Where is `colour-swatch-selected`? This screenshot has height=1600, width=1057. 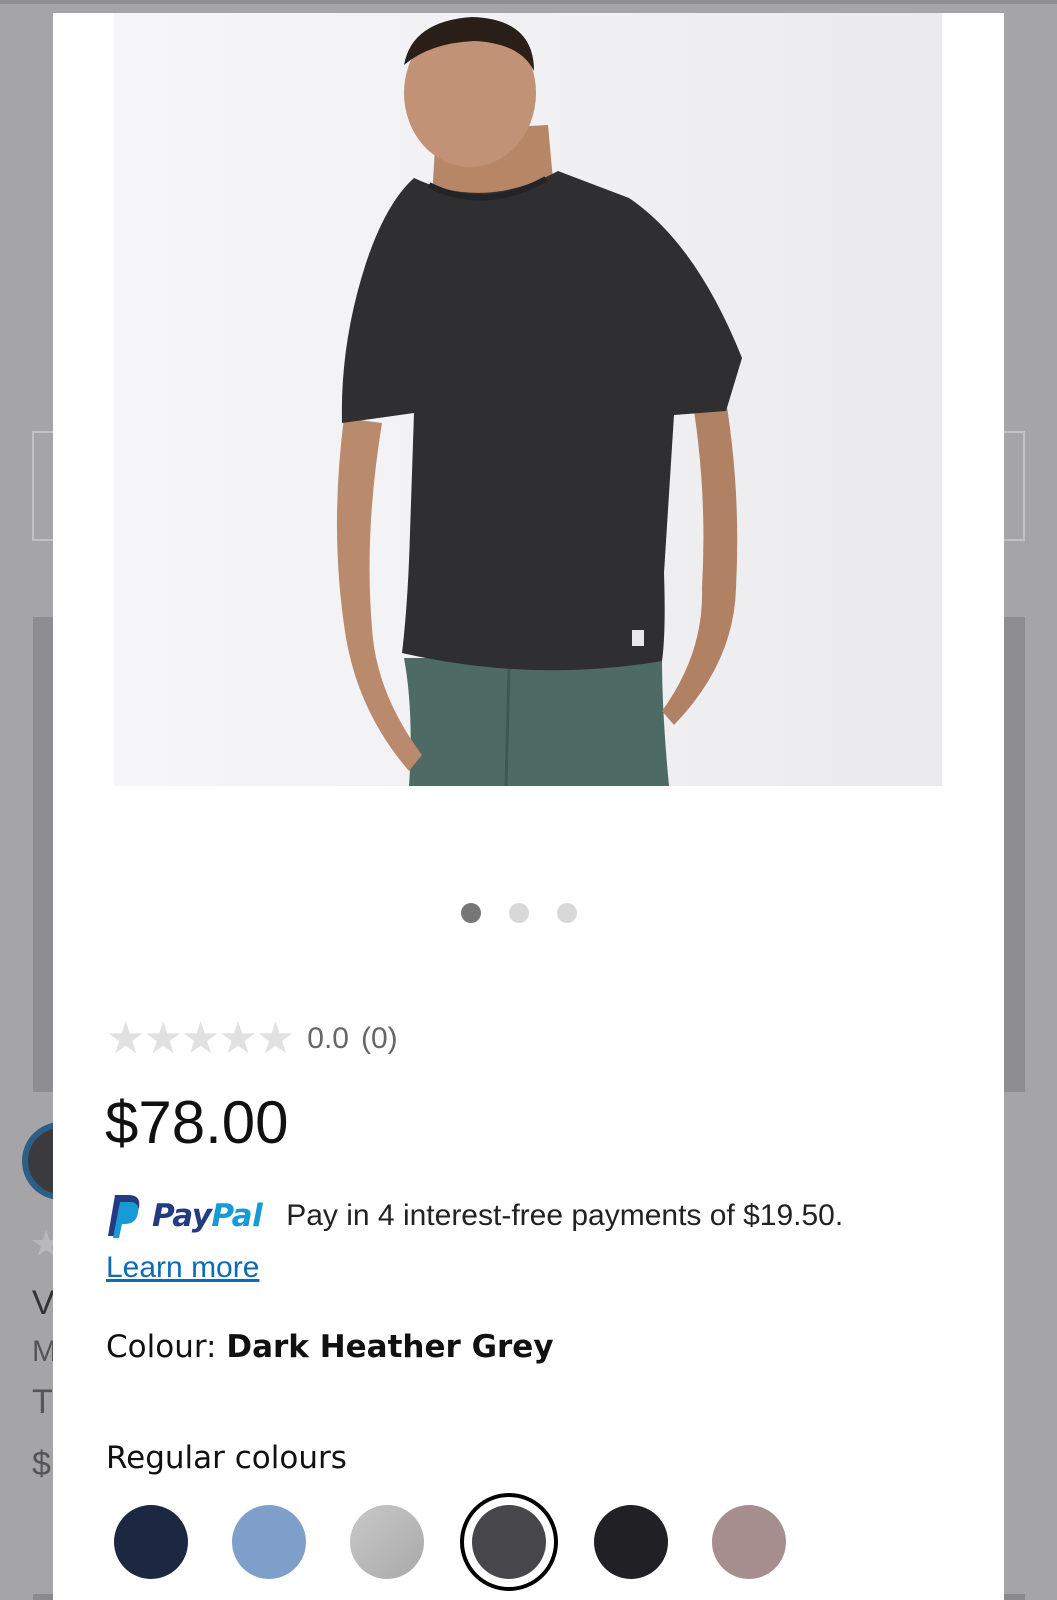
colour-swatch-selected is located at coordinates (509, 1542).